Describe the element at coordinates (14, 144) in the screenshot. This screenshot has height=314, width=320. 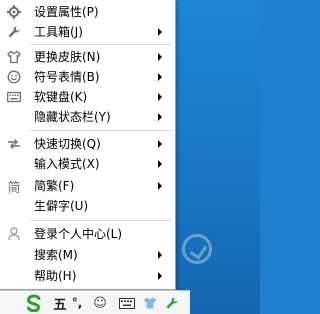
I see `swap-arrows-icon` at that location.